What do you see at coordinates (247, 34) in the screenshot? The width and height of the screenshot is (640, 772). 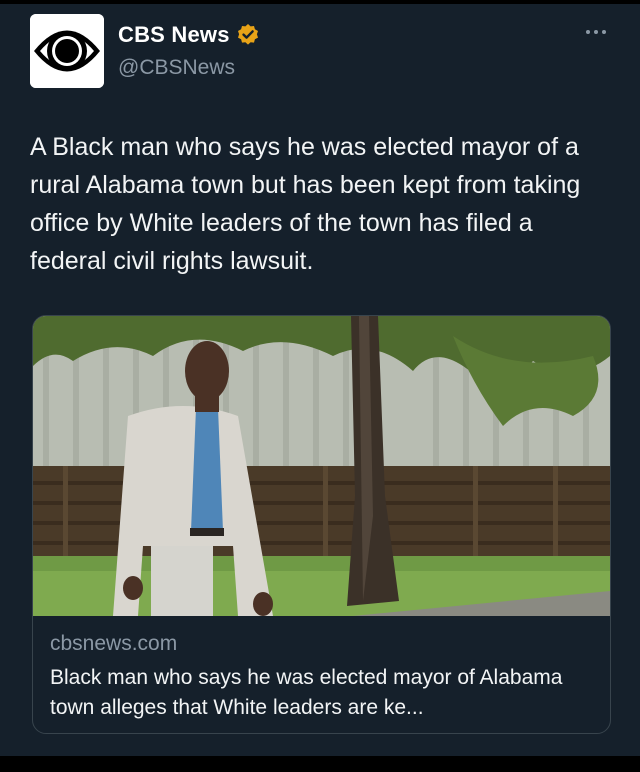 I see `verified-badge-icon` at bounding box center [247, 34].